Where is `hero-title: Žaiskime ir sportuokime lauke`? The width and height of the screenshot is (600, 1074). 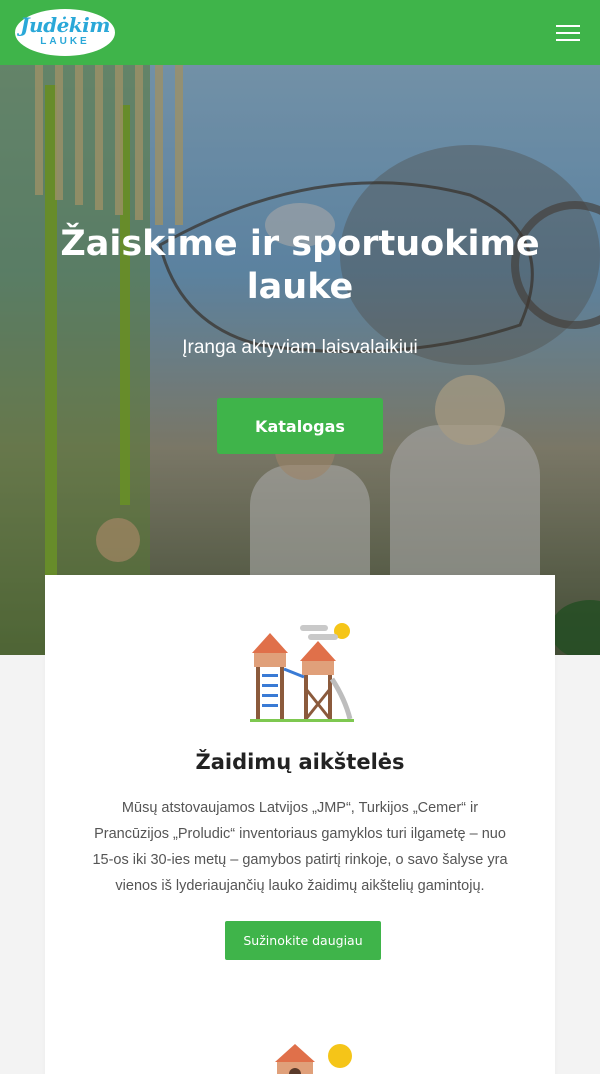 hero-title: Žaiskime ir sportuokime lauke is located at coordinates (300, 265).